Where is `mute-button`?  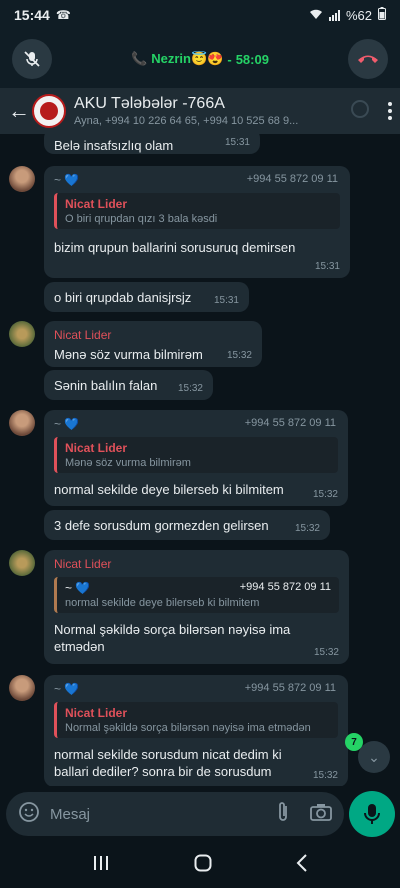 mute-button is located at coordinates (32, 59).